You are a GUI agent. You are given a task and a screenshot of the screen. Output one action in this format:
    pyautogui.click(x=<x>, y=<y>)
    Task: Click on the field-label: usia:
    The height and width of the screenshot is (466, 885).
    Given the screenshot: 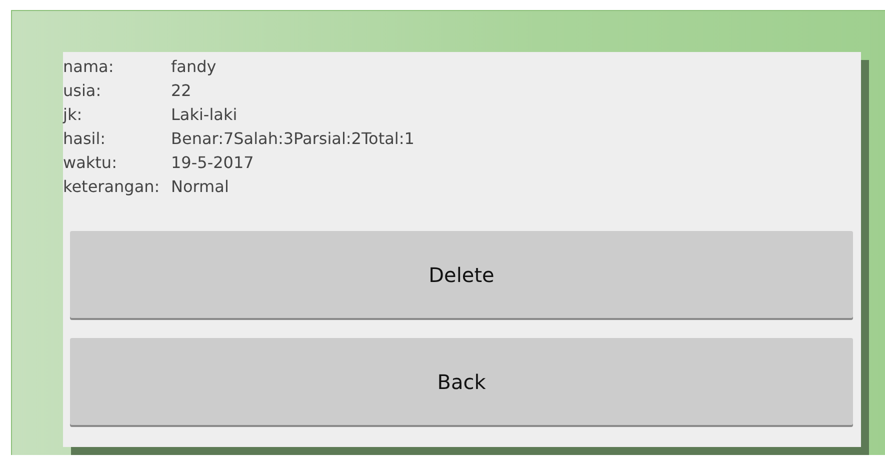 What is the action you would take?
    pyautogui.click(x=82, y=91)
    